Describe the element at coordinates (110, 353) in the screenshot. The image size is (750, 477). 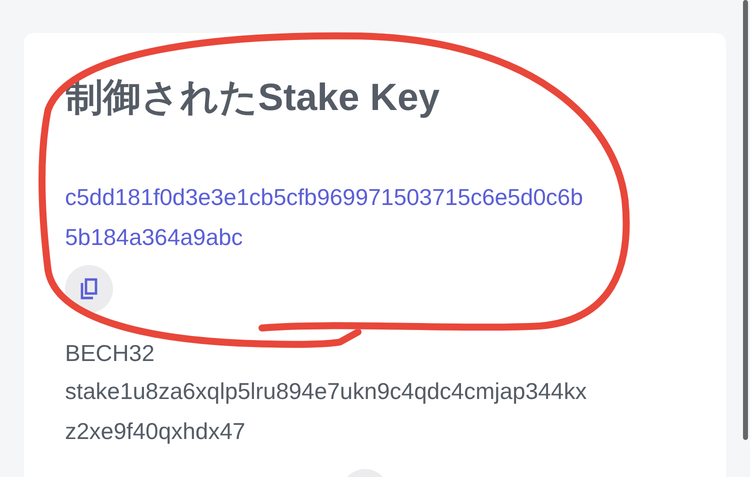
I see `bech32-label: BECH32` at that location.